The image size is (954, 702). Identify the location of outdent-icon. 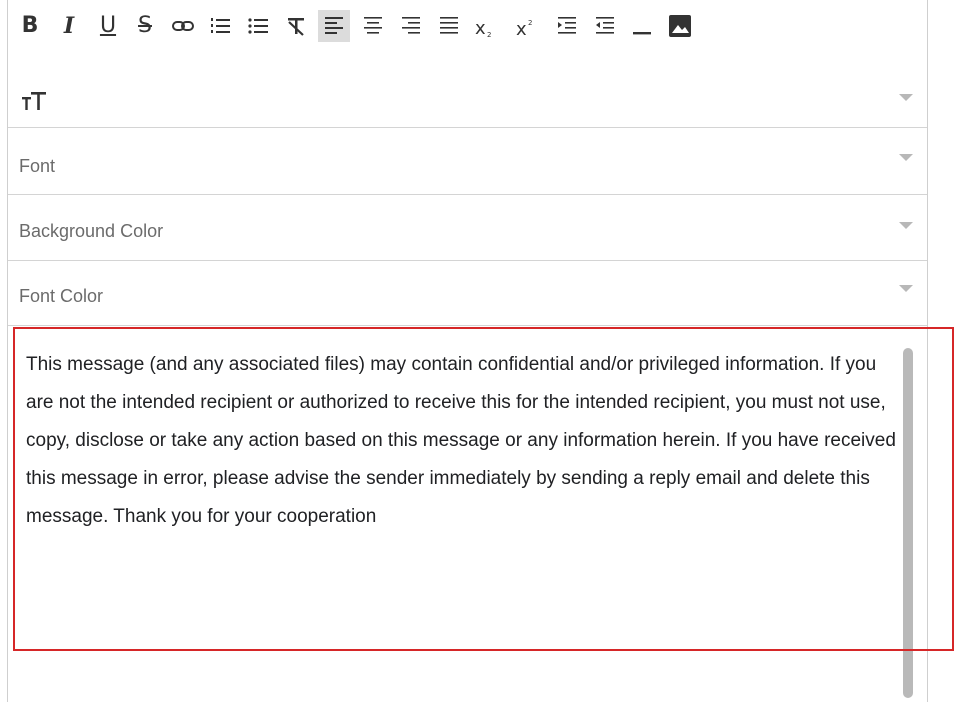
(605, 25).